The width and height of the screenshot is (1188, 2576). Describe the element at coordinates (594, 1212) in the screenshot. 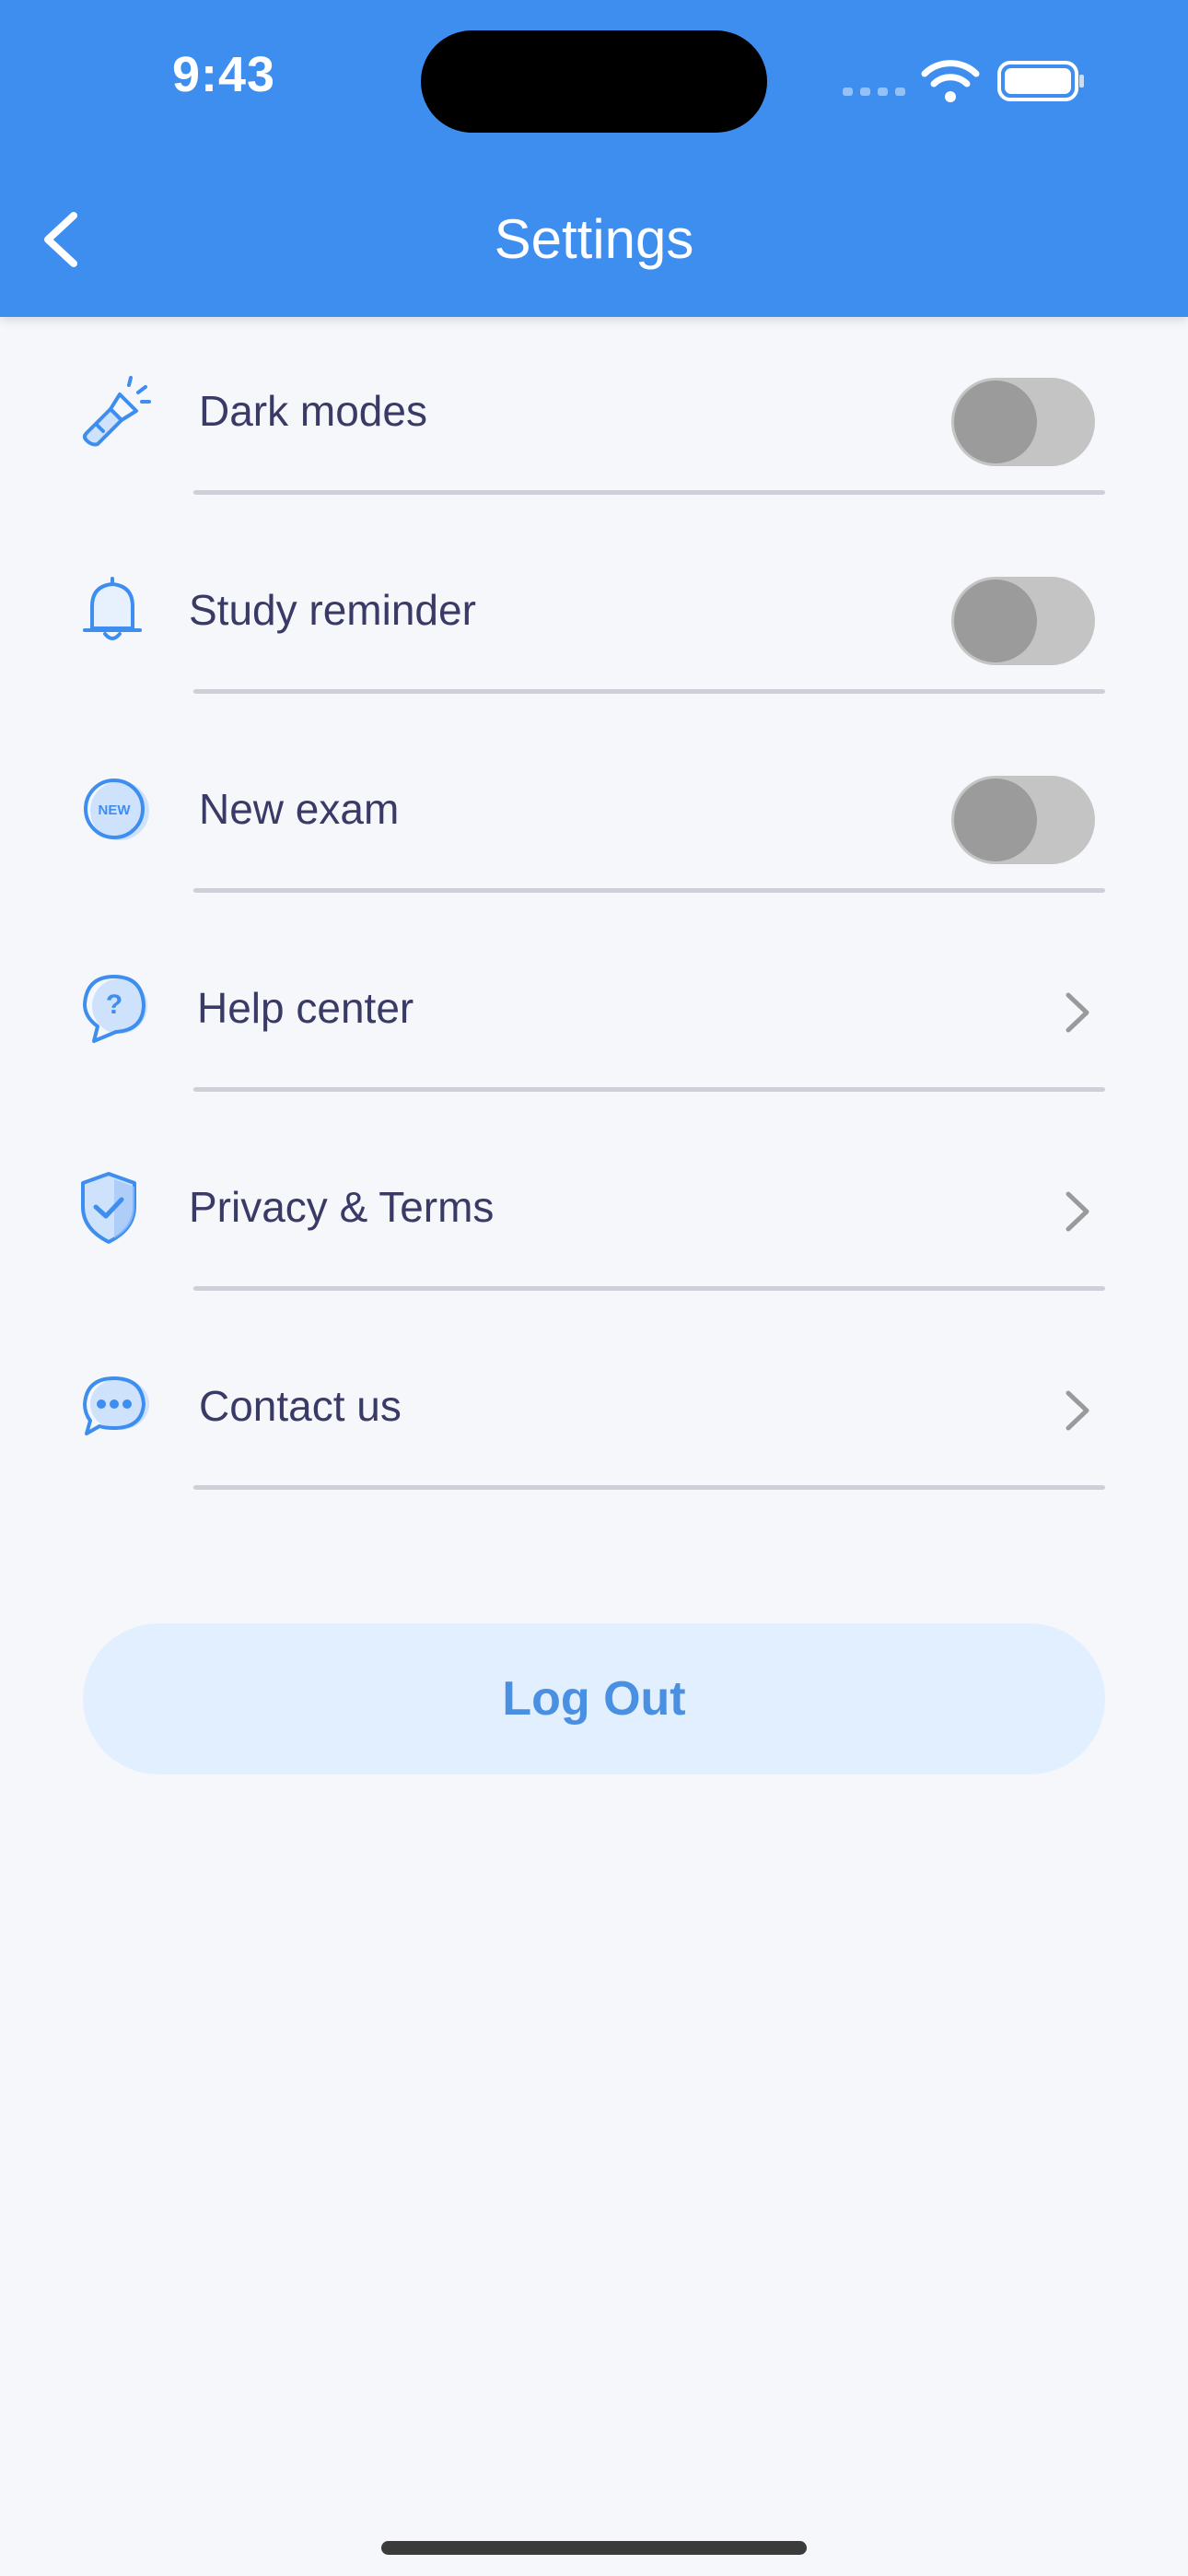

I see `setting-row-privacy-terms: Privacy & Terms` at that location.